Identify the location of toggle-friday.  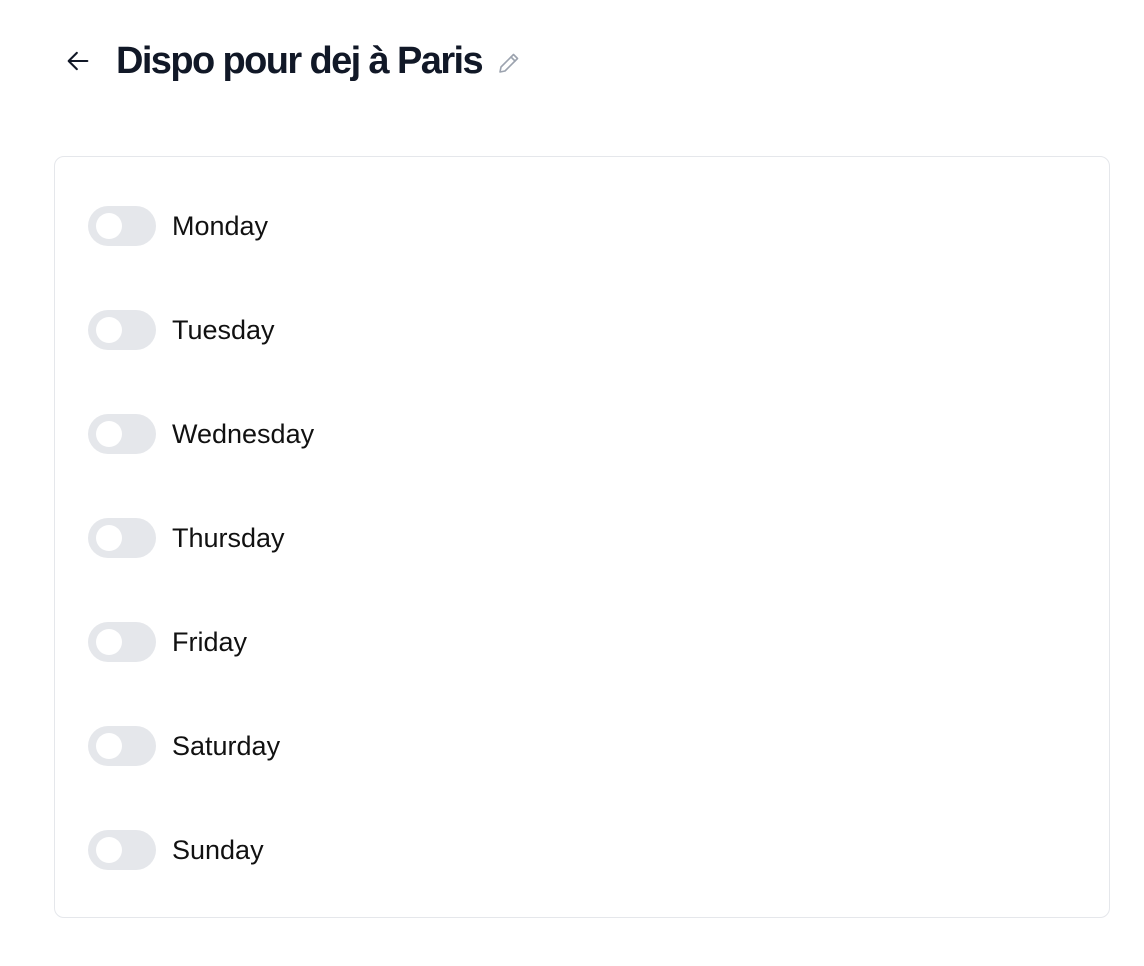
(122, 642).